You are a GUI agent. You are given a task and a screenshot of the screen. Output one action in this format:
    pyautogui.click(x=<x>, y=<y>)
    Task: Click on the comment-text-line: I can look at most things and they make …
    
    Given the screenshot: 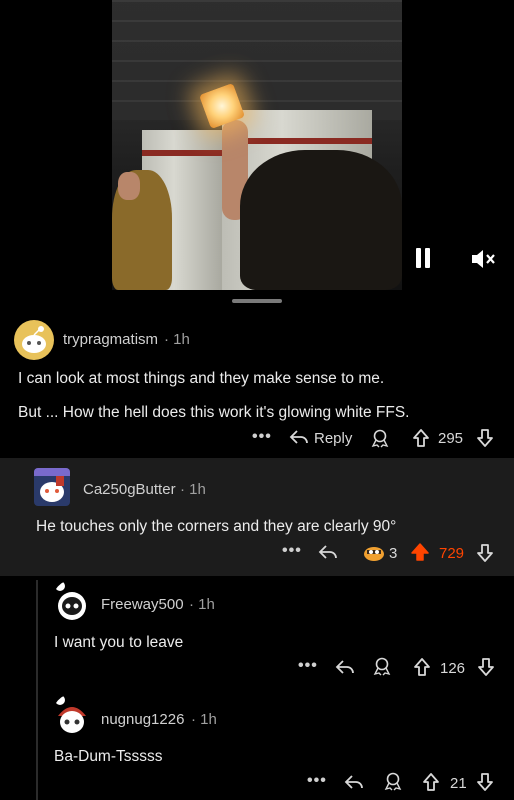 What is the action you would take?
    pyautogui.click(x=201, y=378)
    